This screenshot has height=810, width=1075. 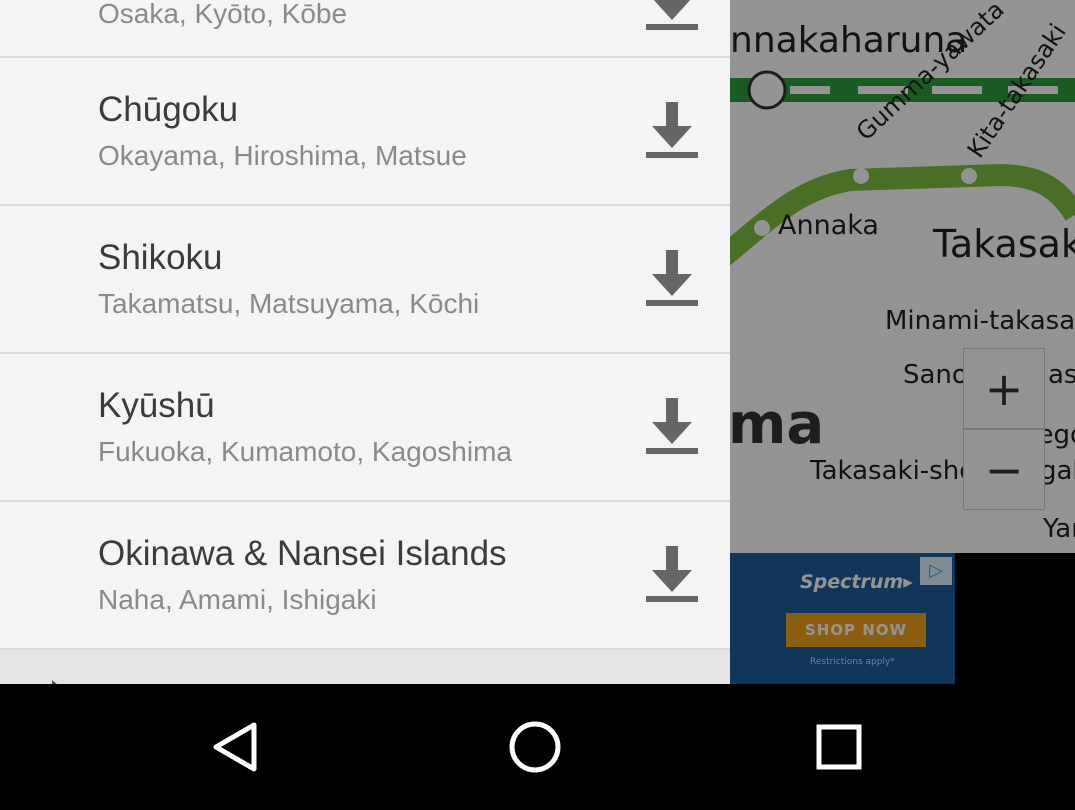 I want to click on region-row-kyushu: Kyūshū Fukuoka, Kumamoto, Kagoshima, so click(x=365, y=428).